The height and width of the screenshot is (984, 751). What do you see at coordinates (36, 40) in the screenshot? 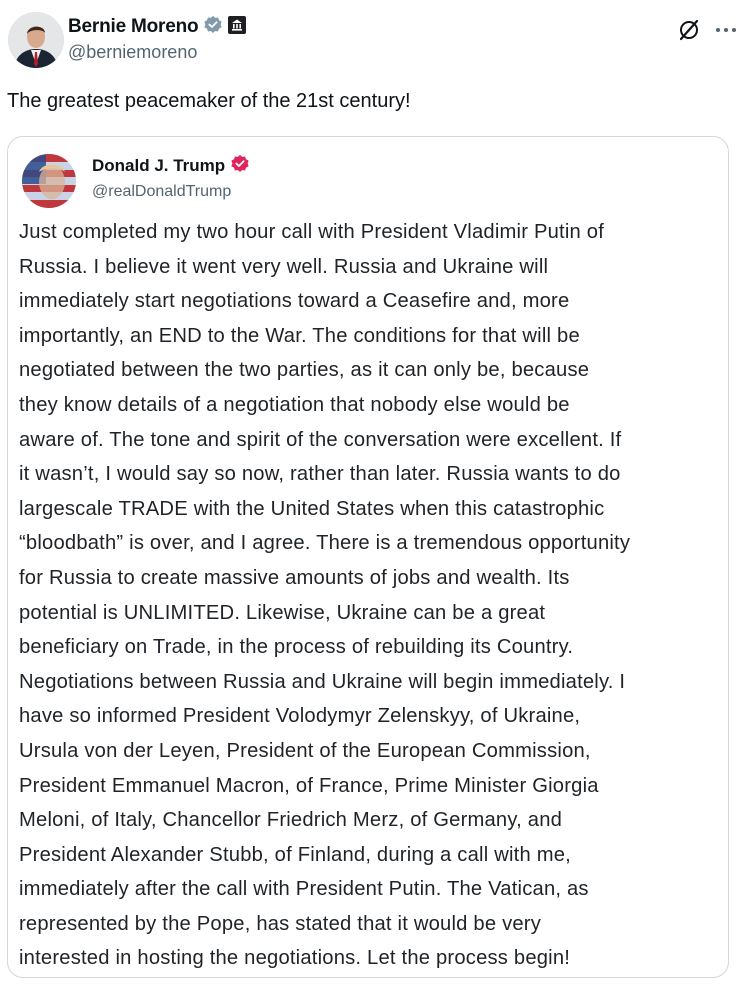
I see `author-avatar` at bounding box center [36, 40].